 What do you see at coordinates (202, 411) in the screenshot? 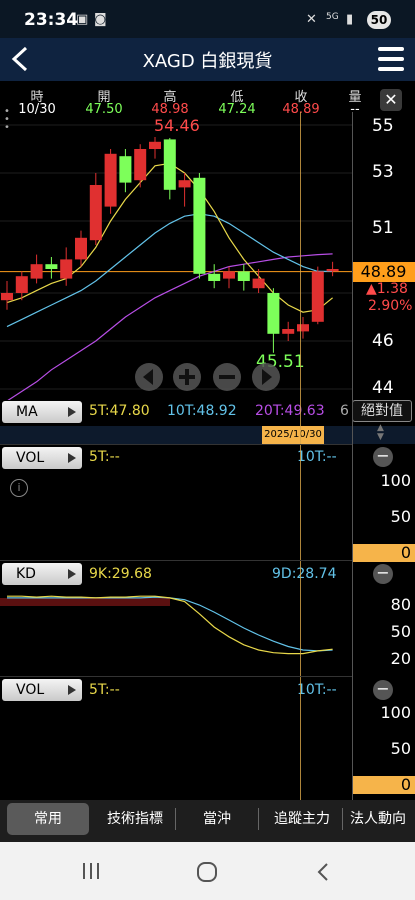
I see `ma10-value: 10T:48.92` at bounding box center [202, 411].